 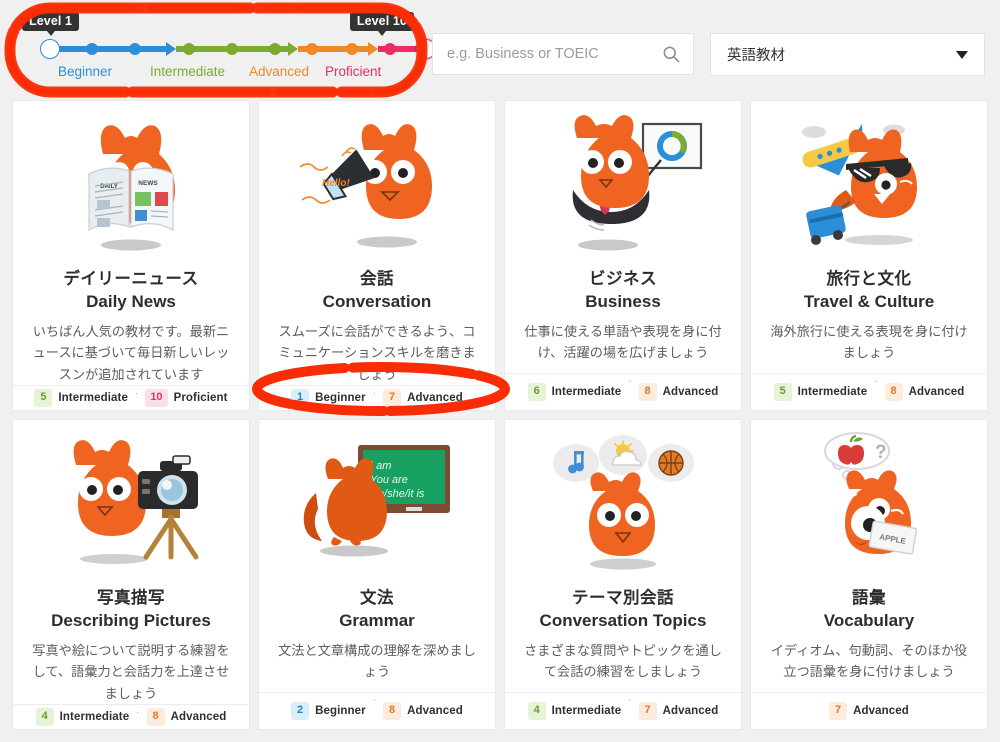 I want to click on card-description: 文法と文章構成の理解を深めましょう, so click(x=377, y=661).